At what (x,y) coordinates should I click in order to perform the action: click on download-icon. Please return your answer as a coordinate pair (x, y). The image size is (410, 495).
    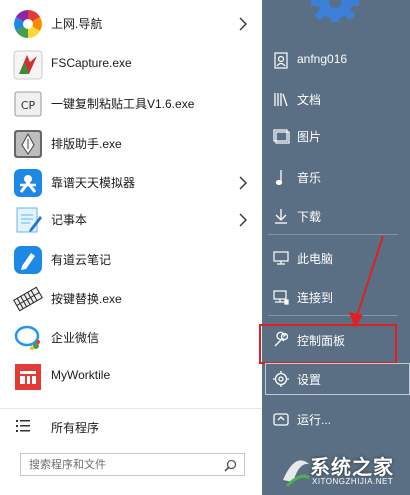
    Looking at the image, I should click on (281, 216).